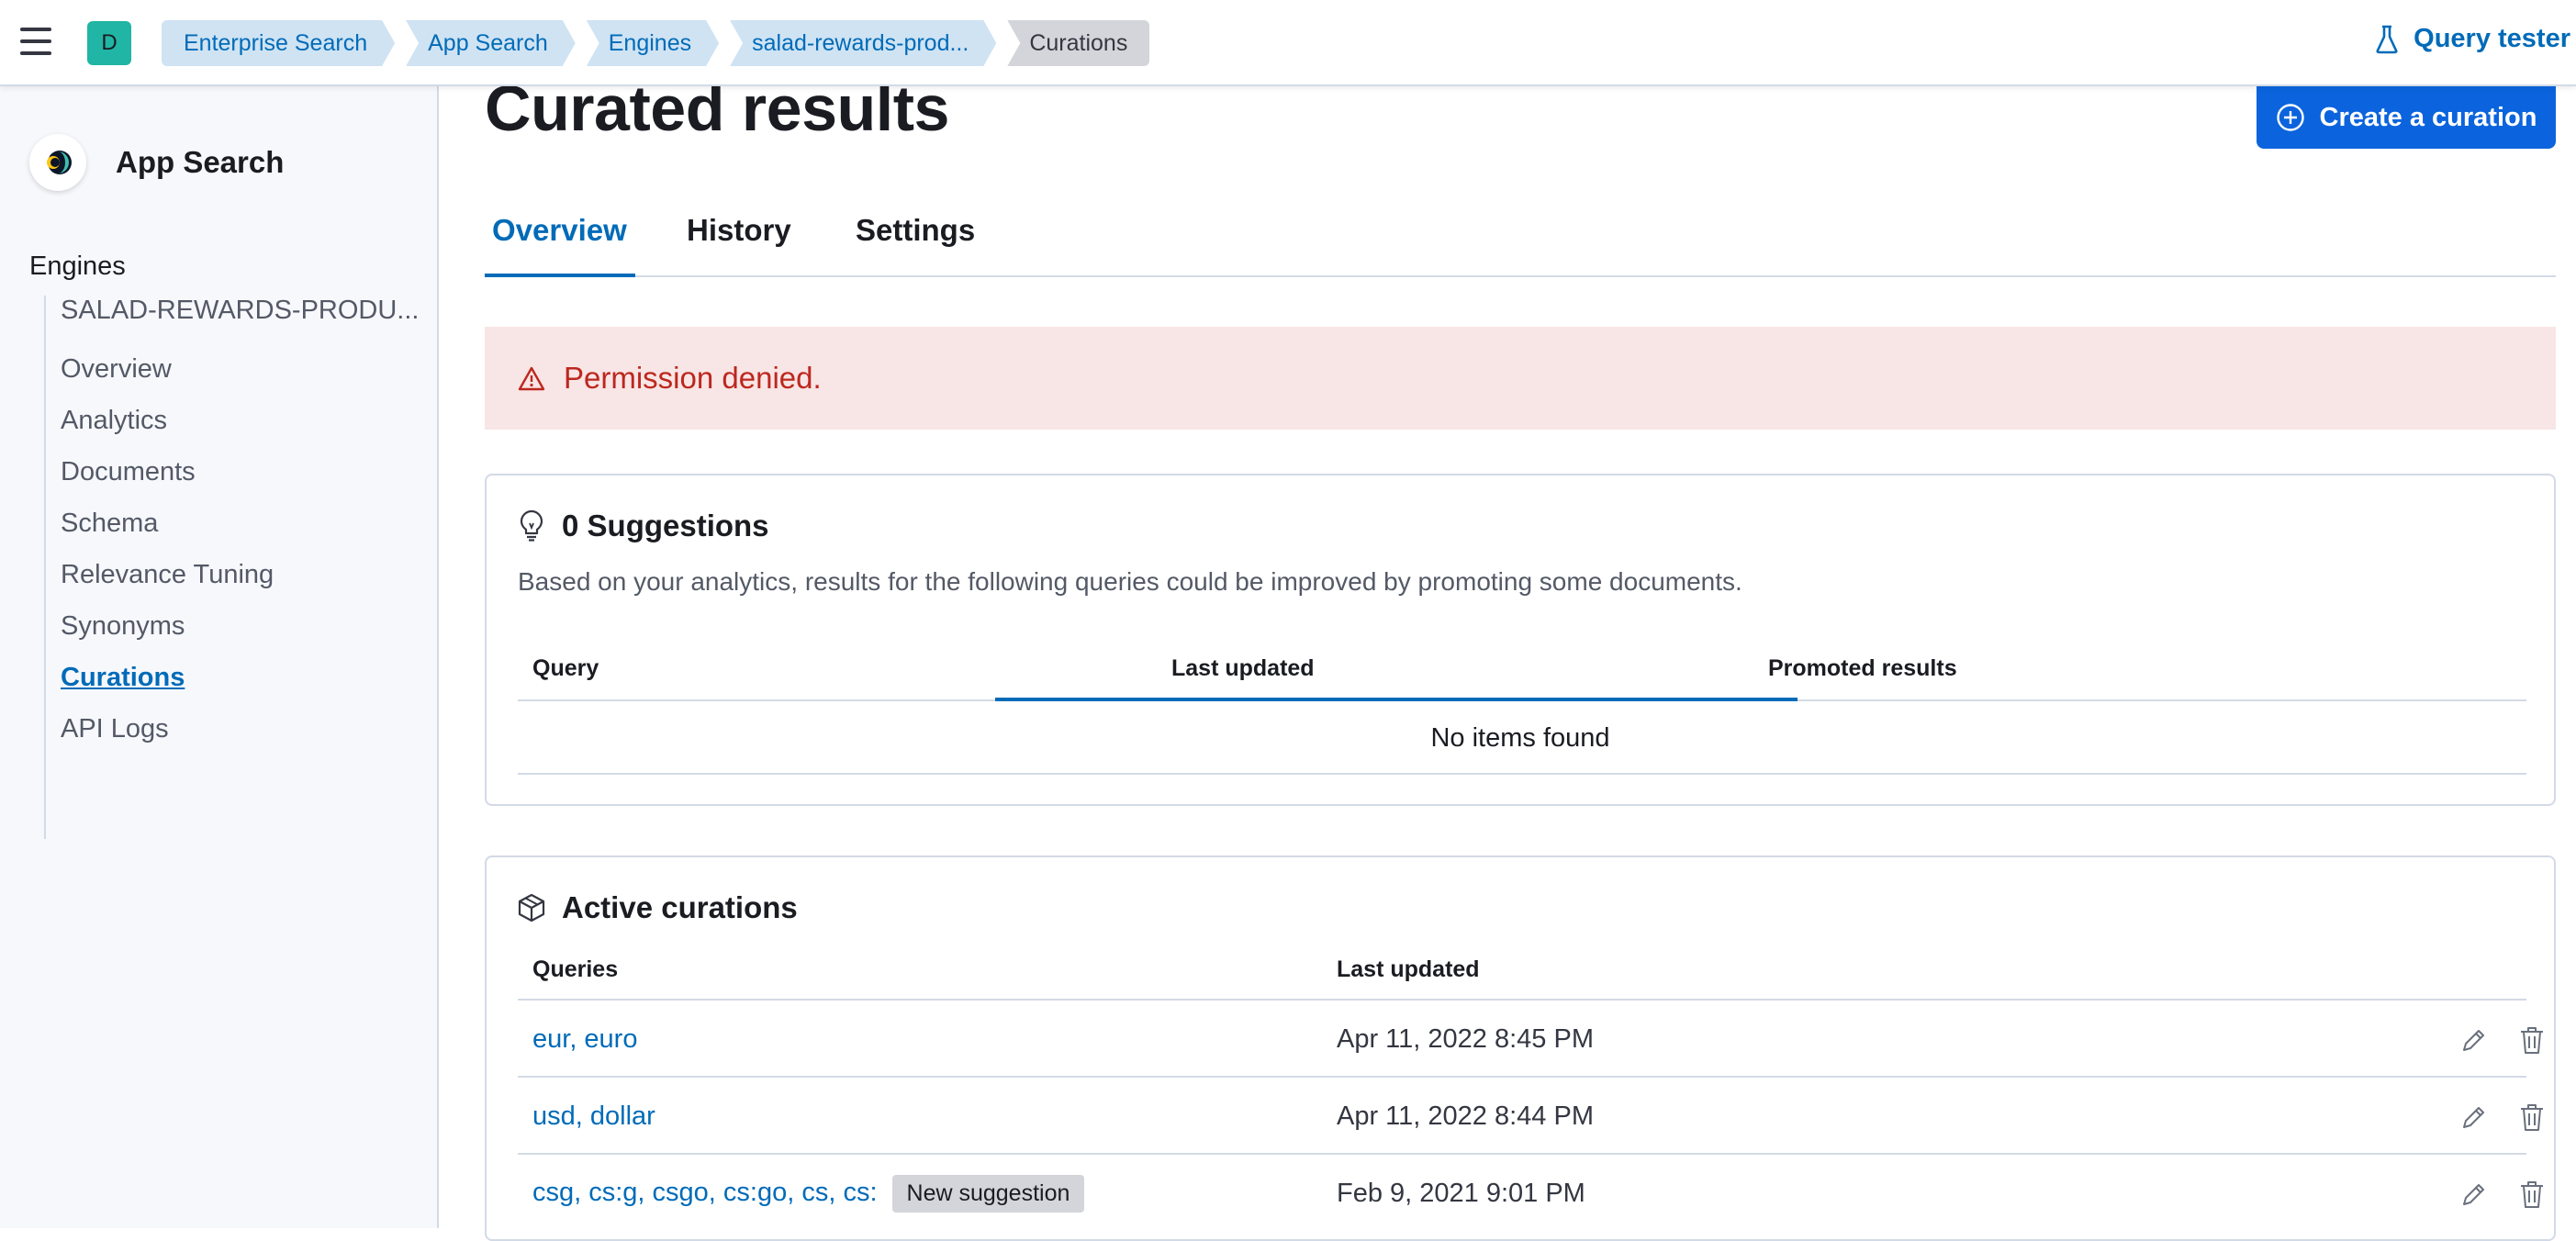 The width and height of the screenshot is (2576, 1241). Describe the element at coordinates (167, 575) in the screenshot. I see `sidebar-item-relevance-tuning: Relevance Tuning` at that location.